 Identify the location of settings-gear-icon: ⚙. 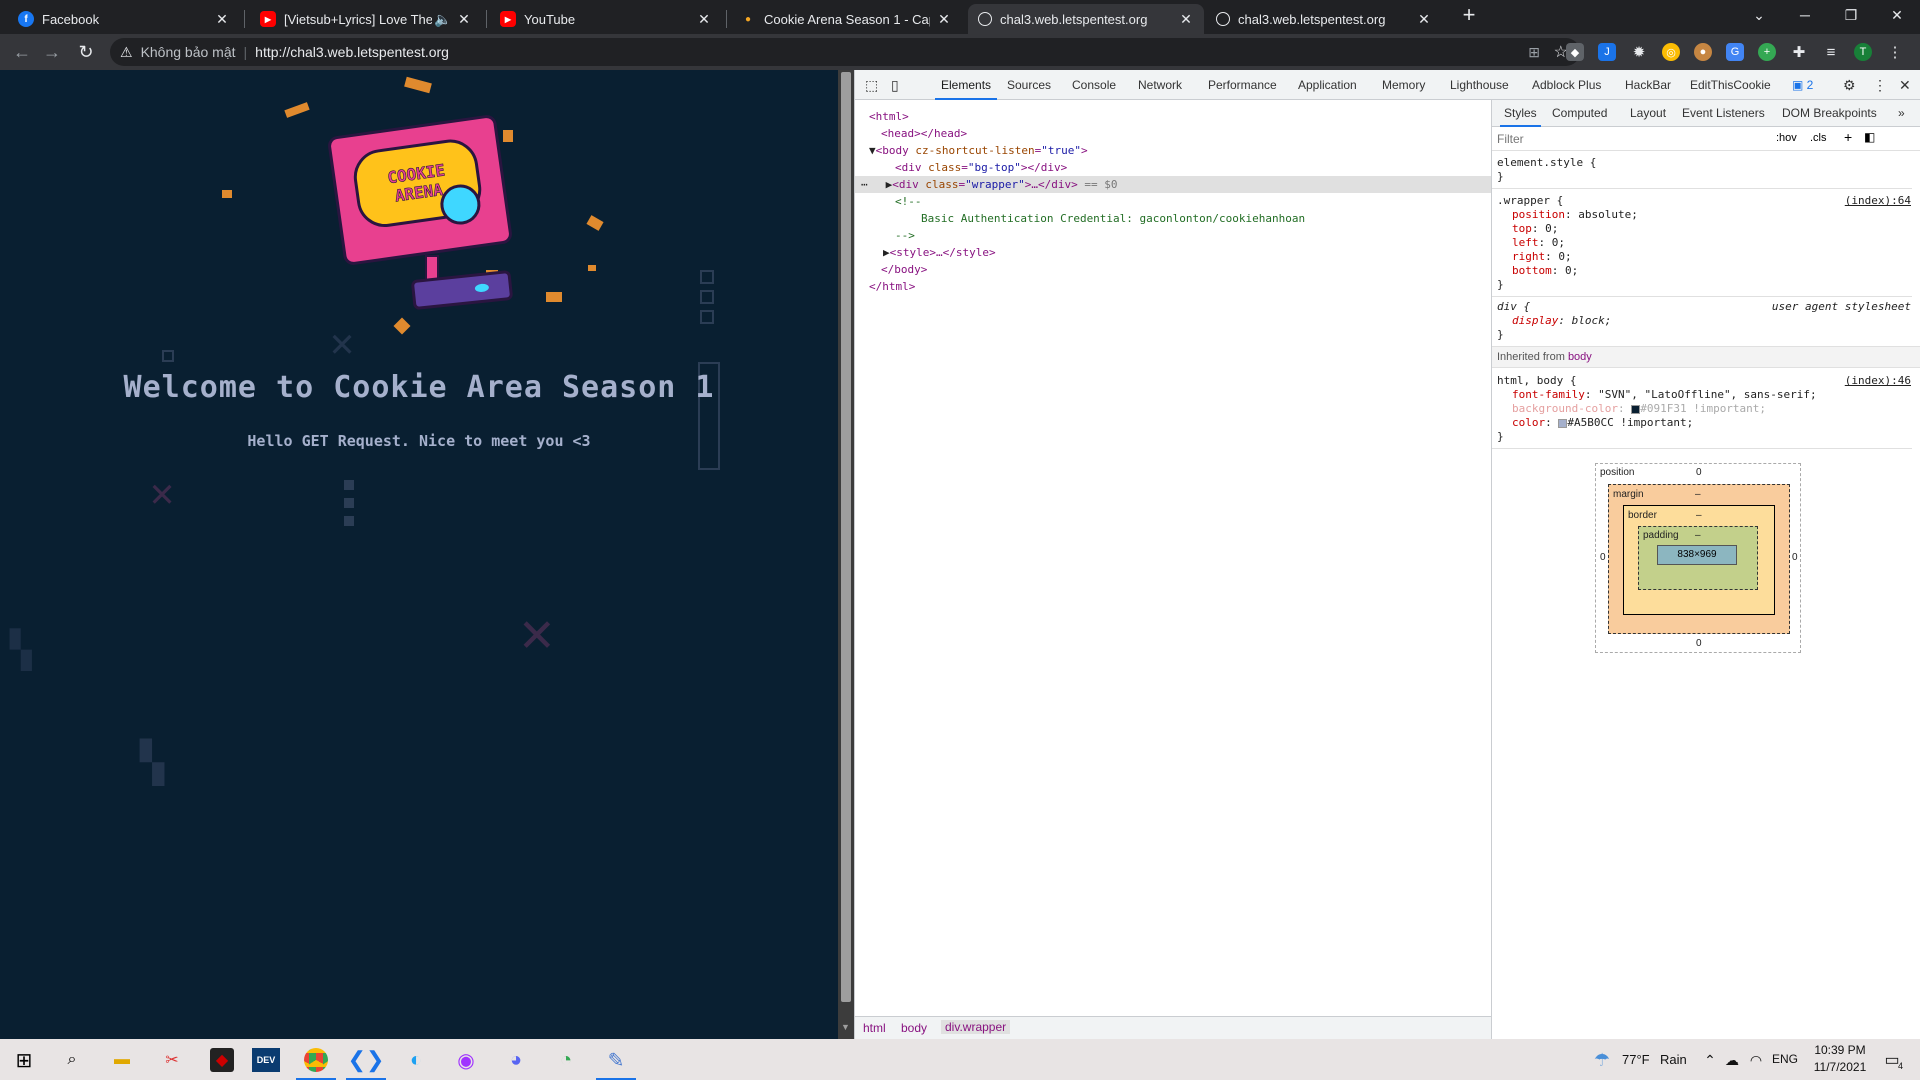
(1849, 85).